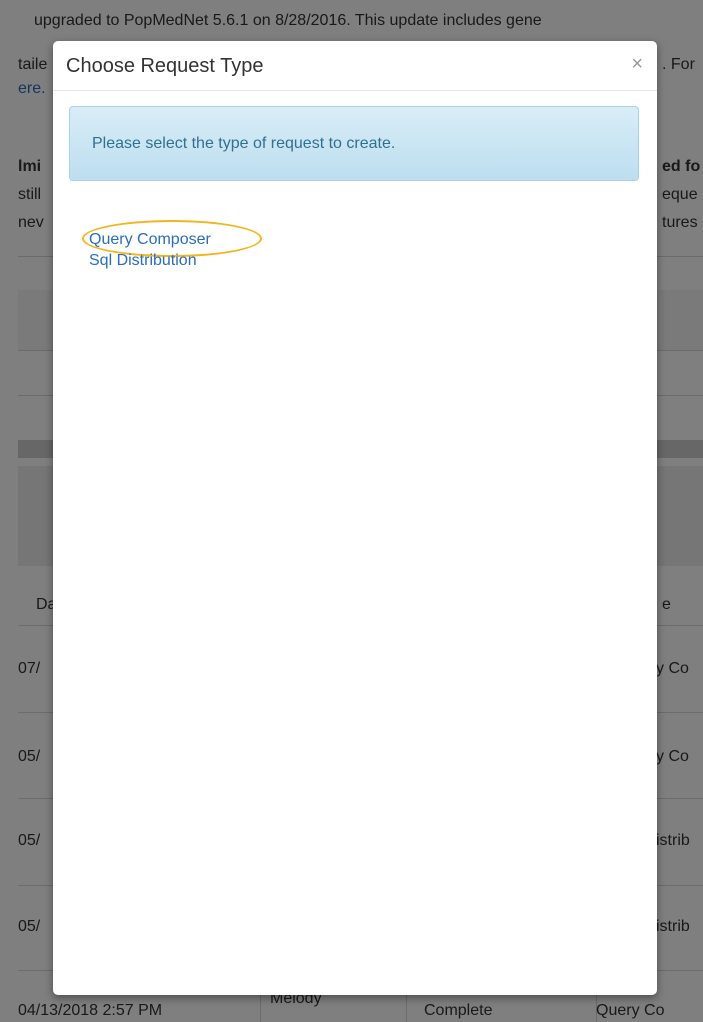  I want to click on close-icon: ×, so click(637, 64).